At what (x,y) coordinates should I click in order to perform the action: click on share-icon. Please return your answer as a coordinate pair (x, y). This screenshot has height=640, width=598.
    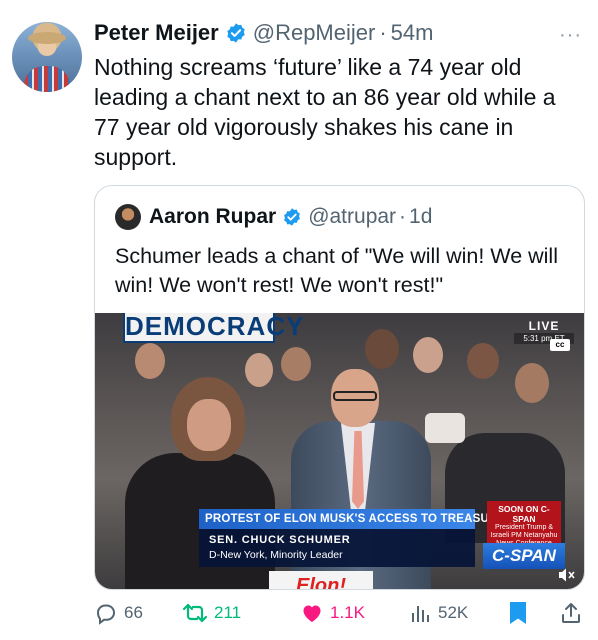
    Looking at the image, I should click on (571, 613).